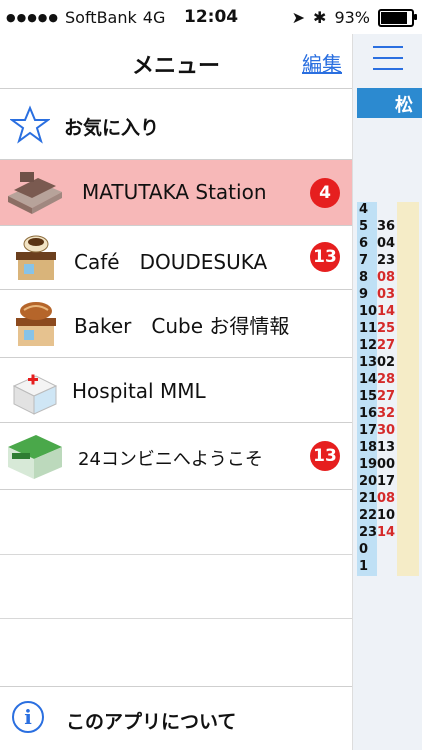 This screenshot has width=422, height=751. Describe the element at coordinates (367, 244) in the screenshot. I see `timetable-hour: 6` at that location.